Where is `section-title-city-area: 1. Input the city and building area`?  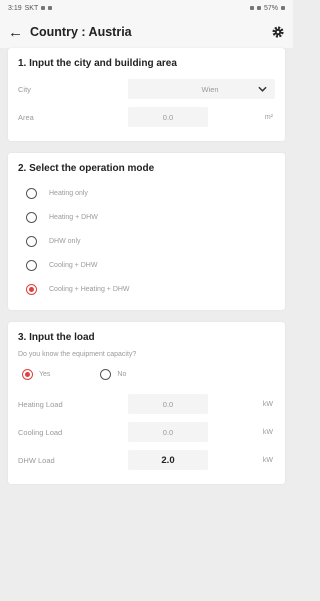 section-title-city-area: 1. Input the city and building area is located at coordinates (97, 63).